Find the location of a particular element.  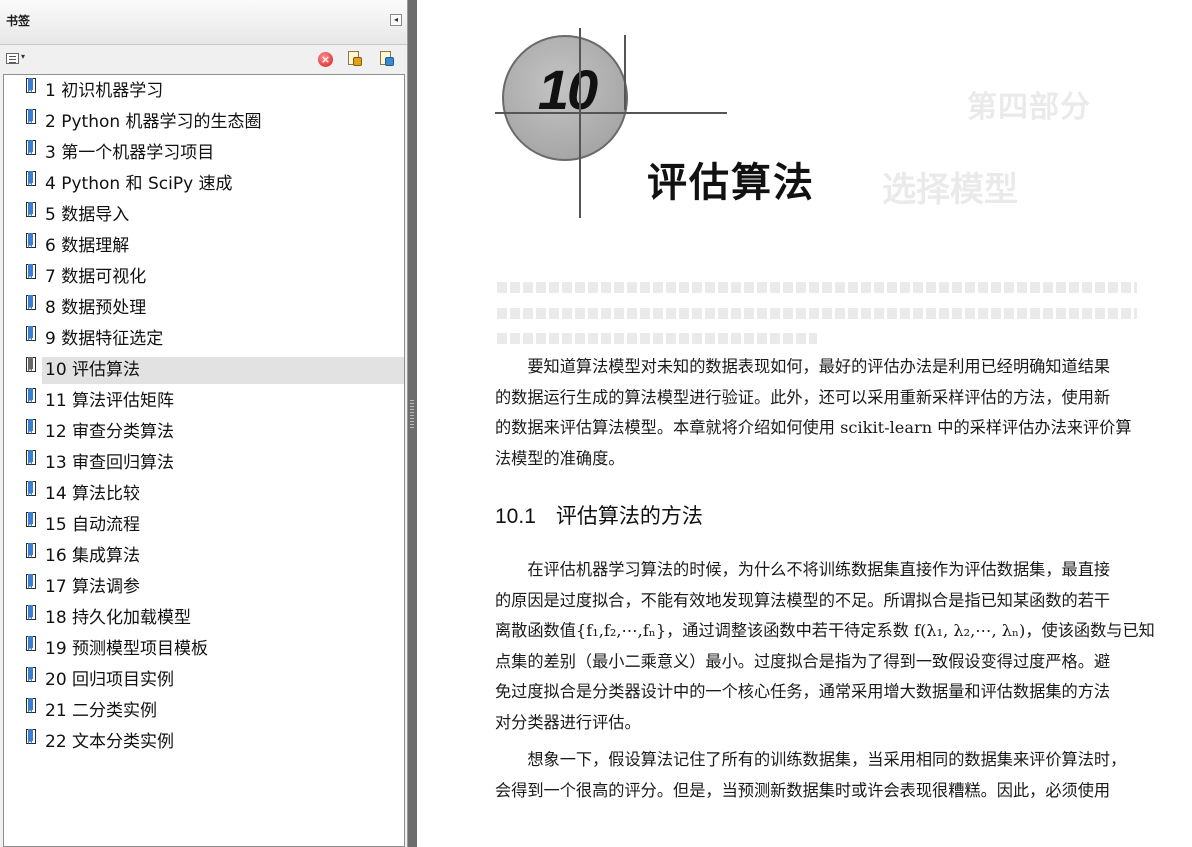

section-number: 10.1 is located at coordinates (515, 516).